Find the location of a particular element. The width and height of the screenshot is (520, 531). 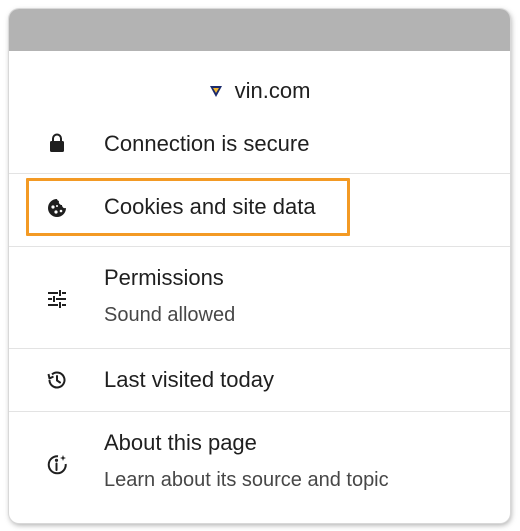

about-page-label: About this page is located at coordinates (180, 442).